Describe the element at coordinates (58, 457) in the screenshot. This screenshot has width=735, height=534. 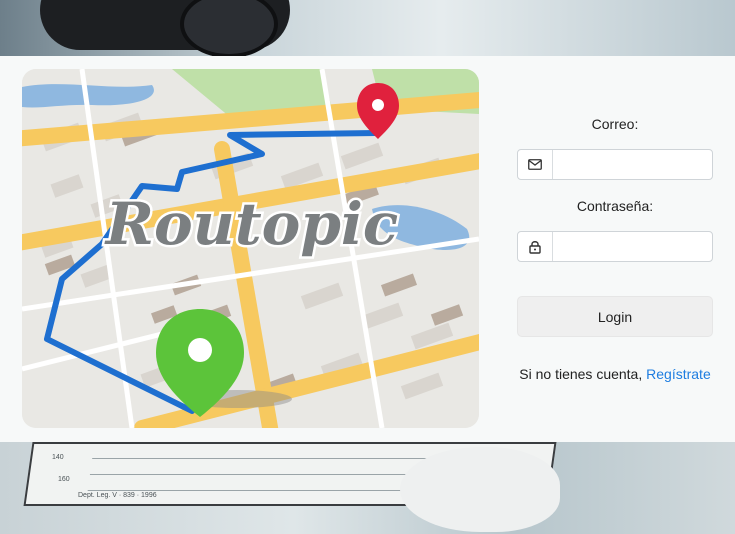
I see `ruler-text: 140` at that location.